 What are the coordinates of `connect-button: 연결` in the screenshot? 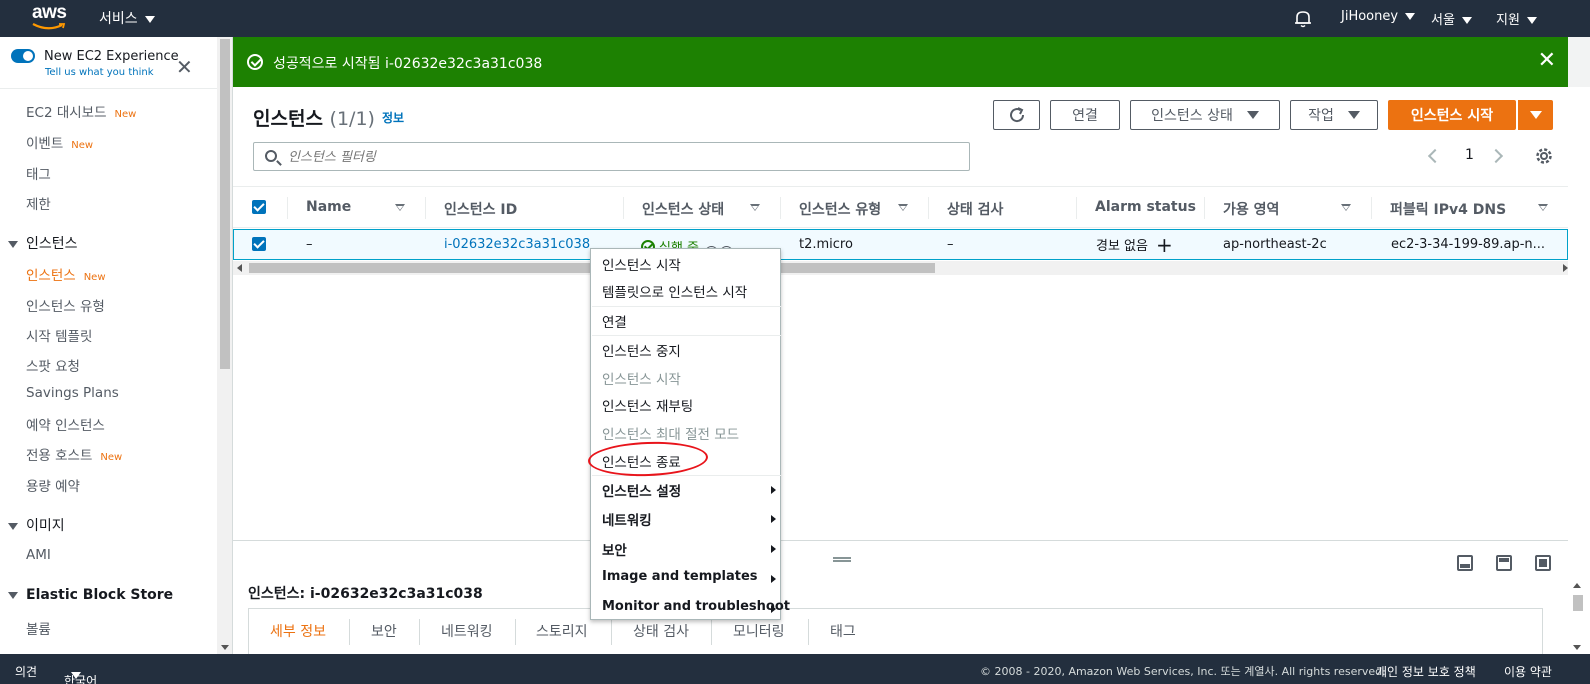 It's located at (1085, 115).